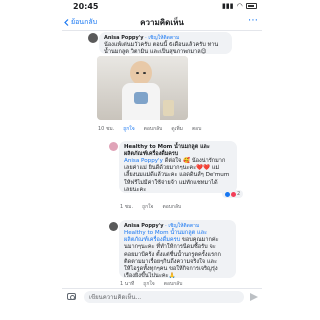  What do you see at coordinates (71, 296) in the screenshot?
I see `camera-icon` at bounding box center [71, 296].